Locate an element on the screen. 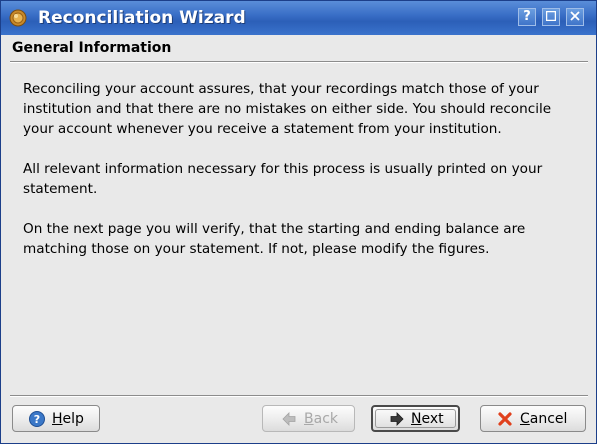 The height and width of the screenshot is (444, 597). back-button: Back is located at coordinates (308, 418).